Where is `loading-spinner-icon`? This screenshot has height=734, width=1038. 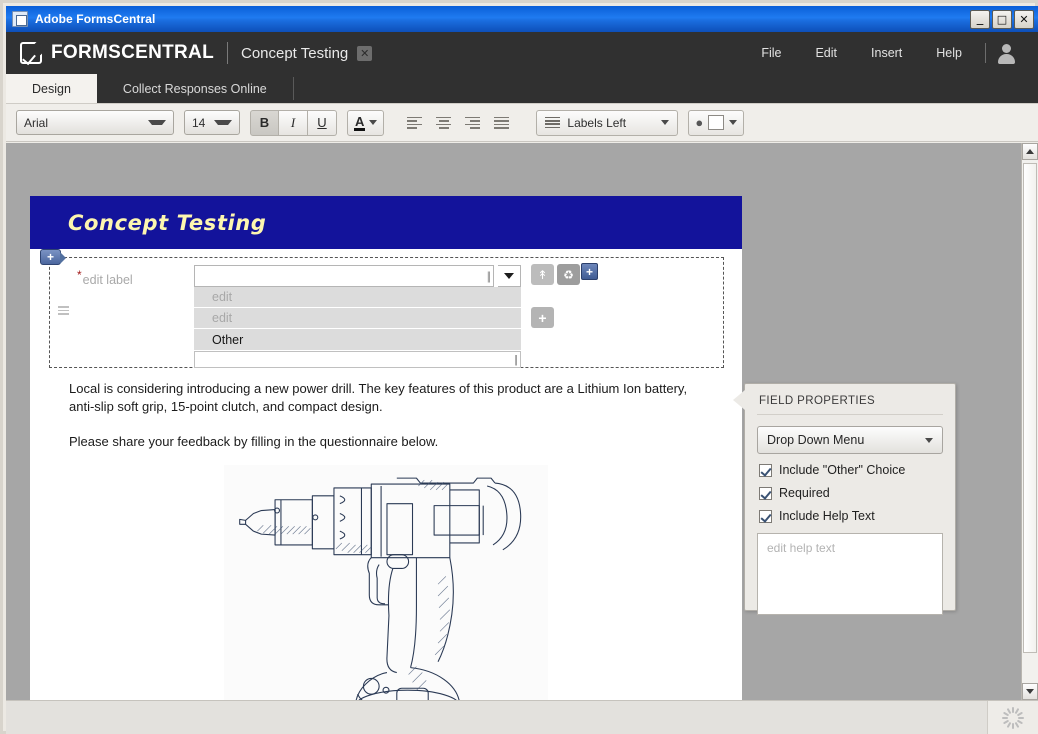 loading-spinner-icon is located at coordinates (1013, 718).